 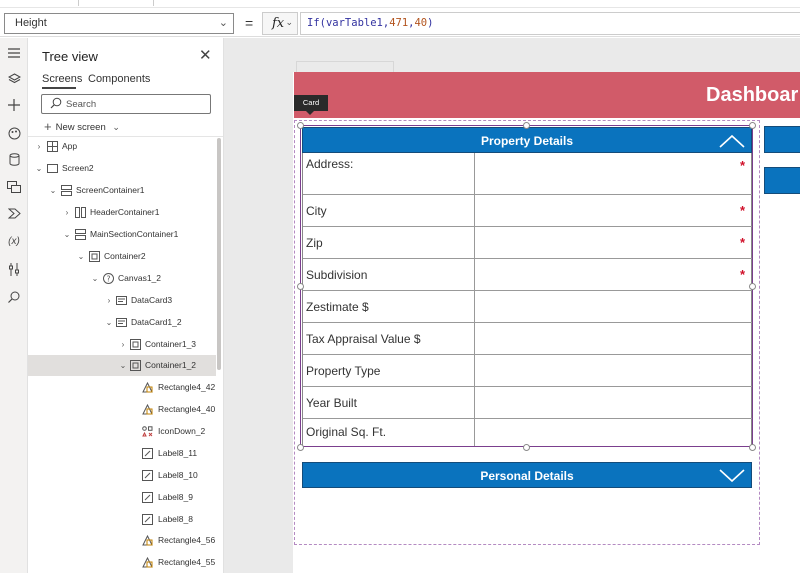 What do you see at coordinates (62, 79) in the screenshot?
I see `tab-screens: Screens` at bounding box center [62, 79].